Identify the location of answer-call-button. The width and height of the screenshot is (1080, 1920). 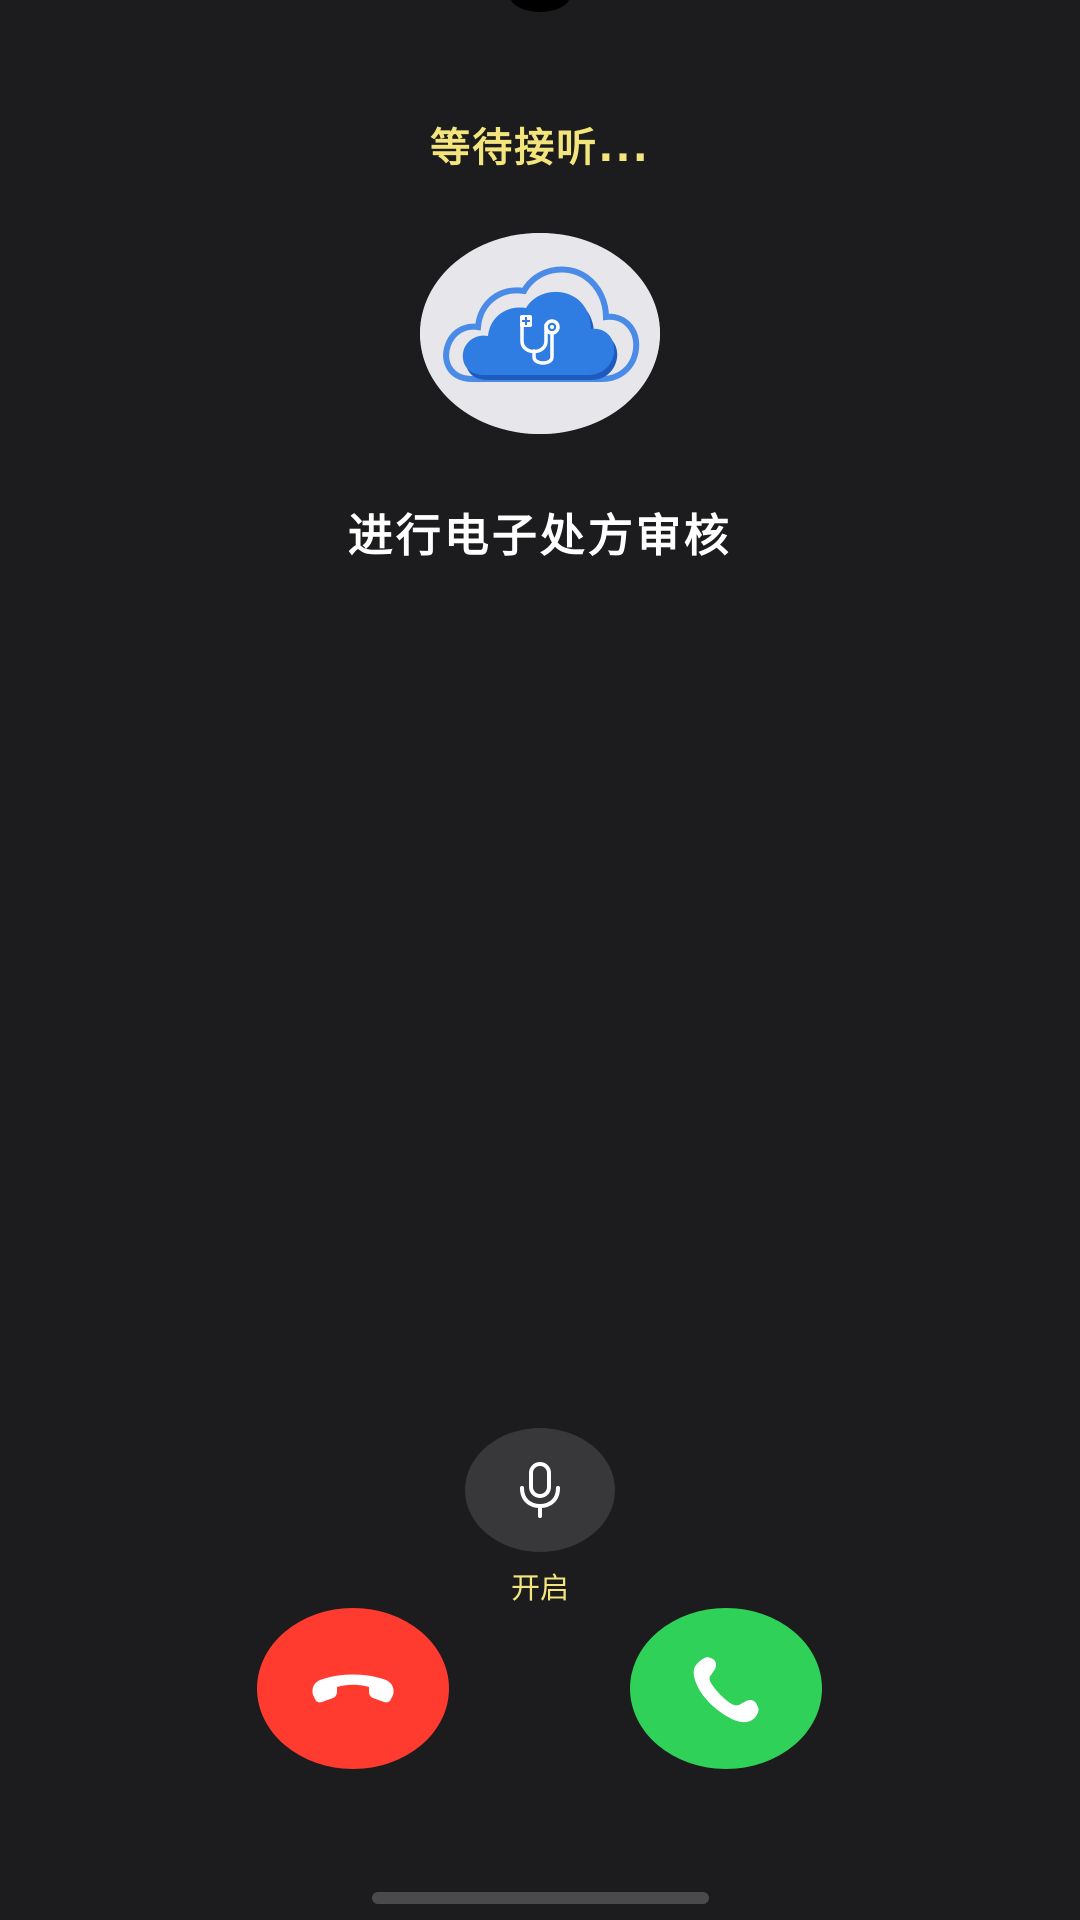
(726, 1688).